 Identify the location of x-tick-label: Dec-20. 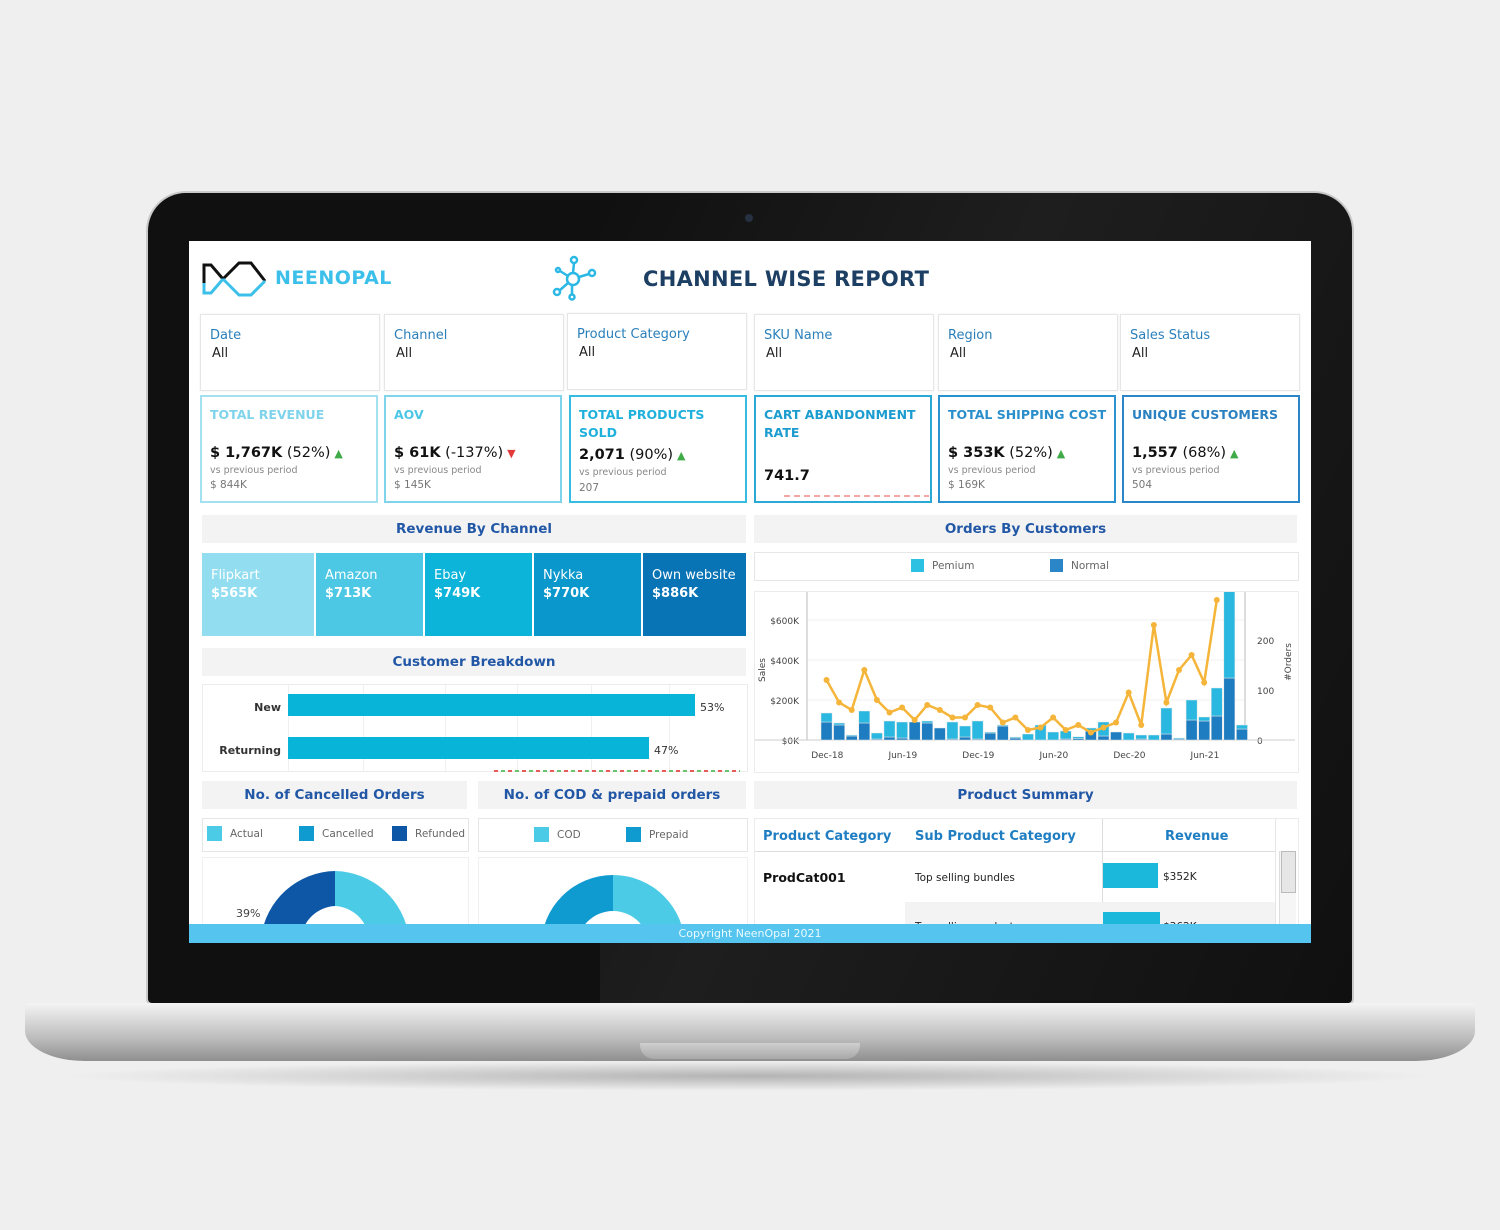
(1129, 756).